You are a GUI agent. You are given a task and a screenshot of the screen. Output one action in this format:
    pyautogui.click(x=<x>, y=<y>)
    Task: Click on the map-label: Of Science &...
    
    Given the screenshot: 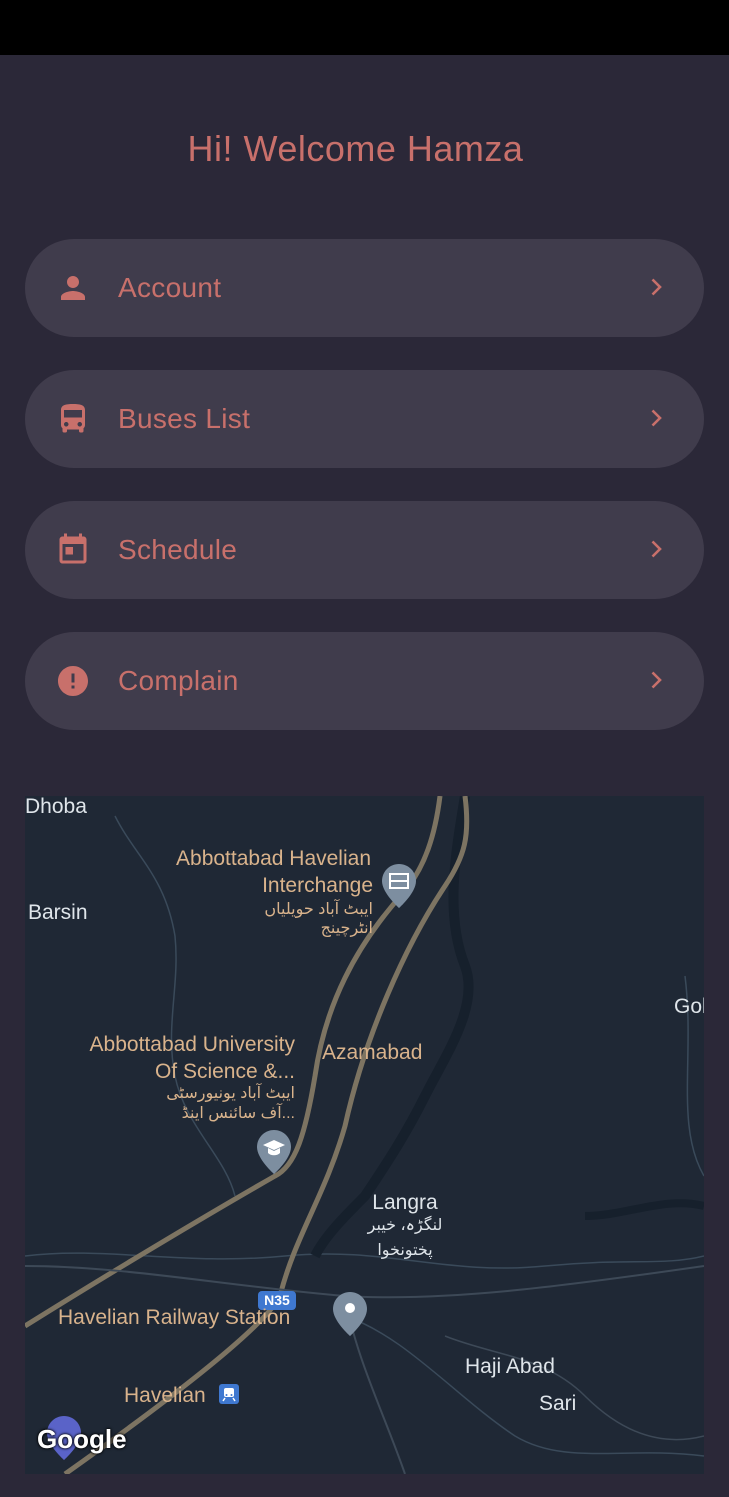 What is the action you would take?
    pyautogui.click(x=224, y=1071)
    